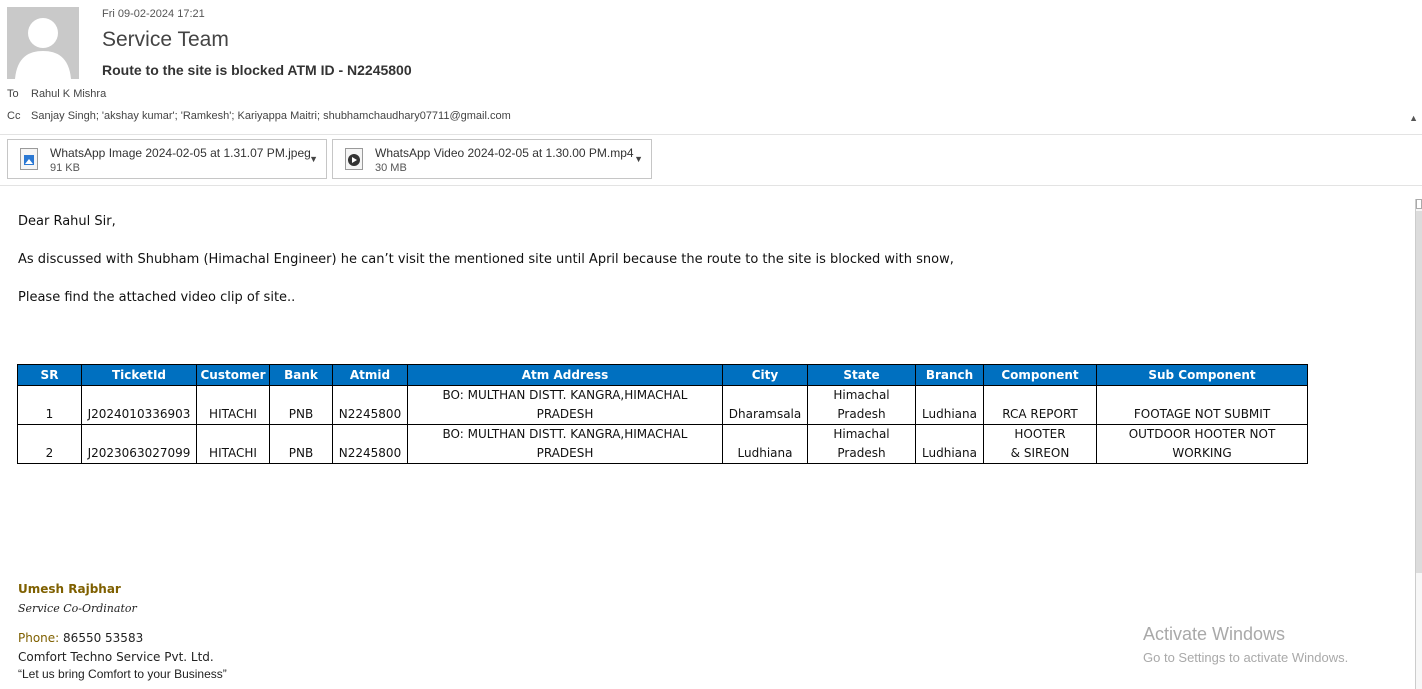  Describe the element at coordinates (49, 405) in the screenshot. I see `table-cell: 1` at that location.